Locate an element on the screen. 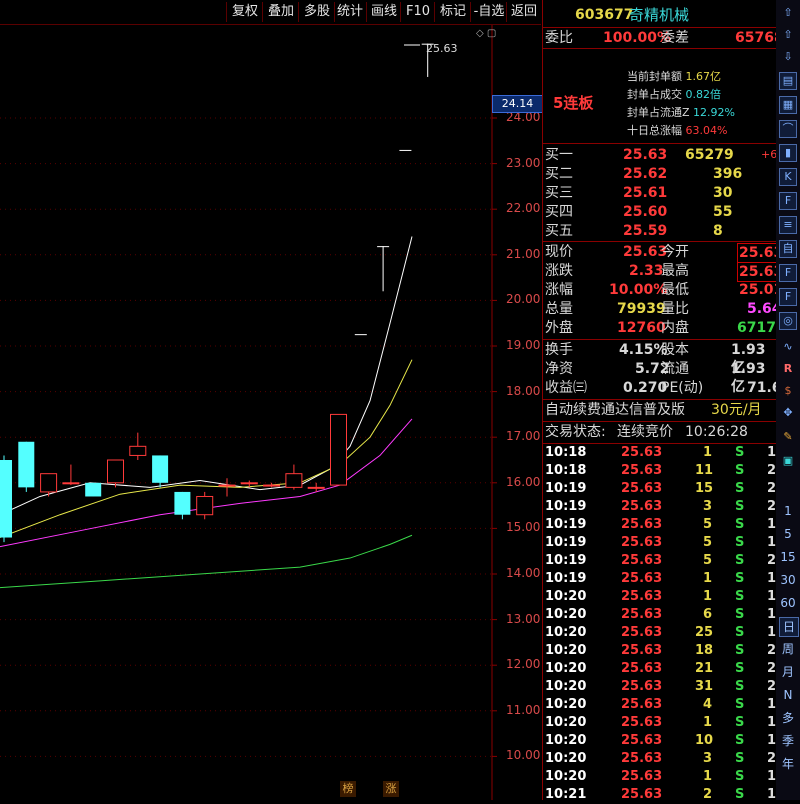 This screenshot has height=804, width=800. k-icon: Κ is located at coordinates (788, 177).